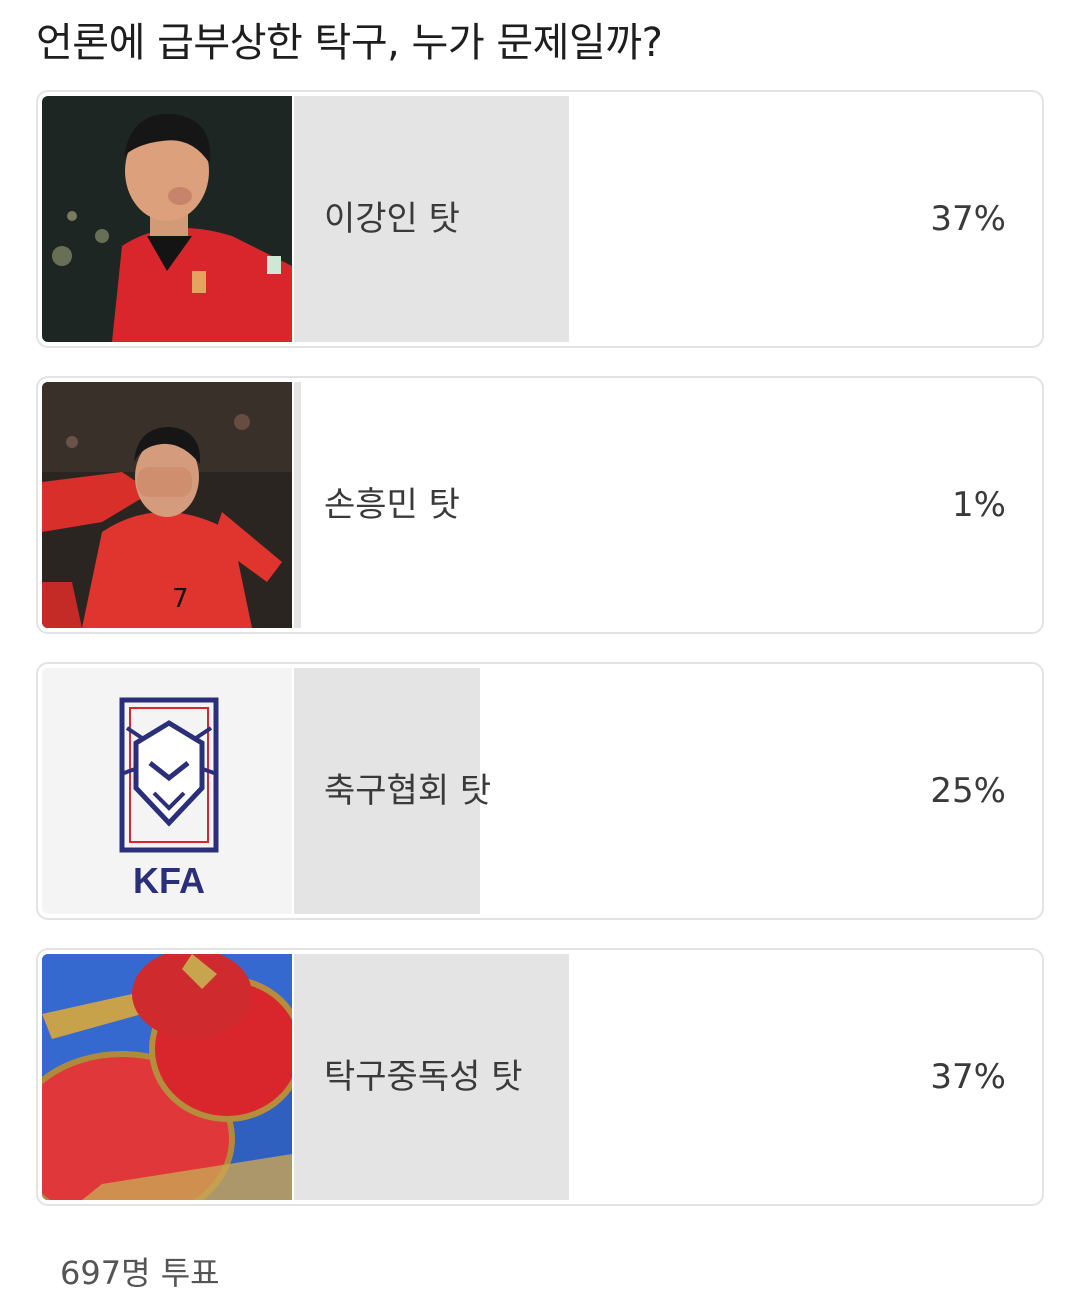 This screenshot has width=1080, height=1296. What do you see at coordinates (423, 1077) in the screenshot?
I see `option-4-label: 탁구중독성 탓` at bounding box center [423, 1077].